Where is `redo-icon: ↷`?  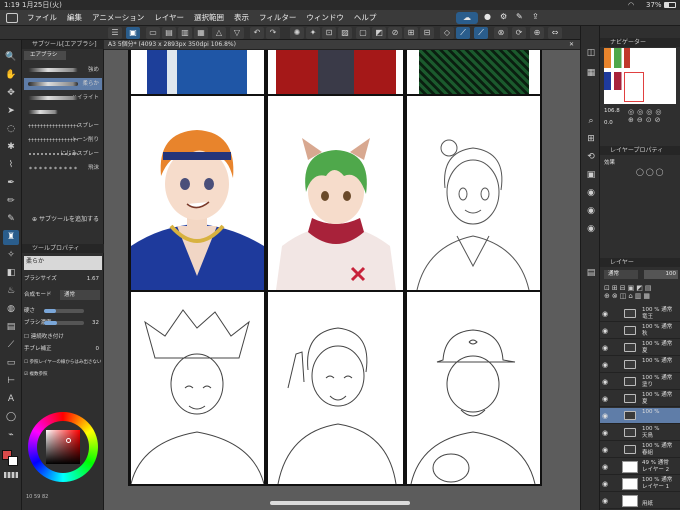
redo-icon: ↷ is located at coordinates (273, 33).